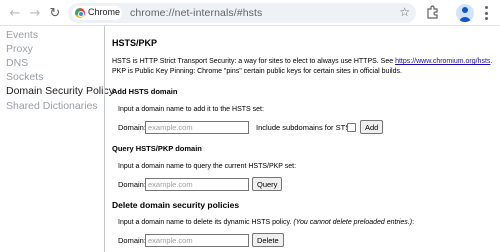 The image size is (500, 252). What do you see at coordinates (80, 13) in the screenshot?
I see `chrome-logo-icon` at bounding box center [80, 13].